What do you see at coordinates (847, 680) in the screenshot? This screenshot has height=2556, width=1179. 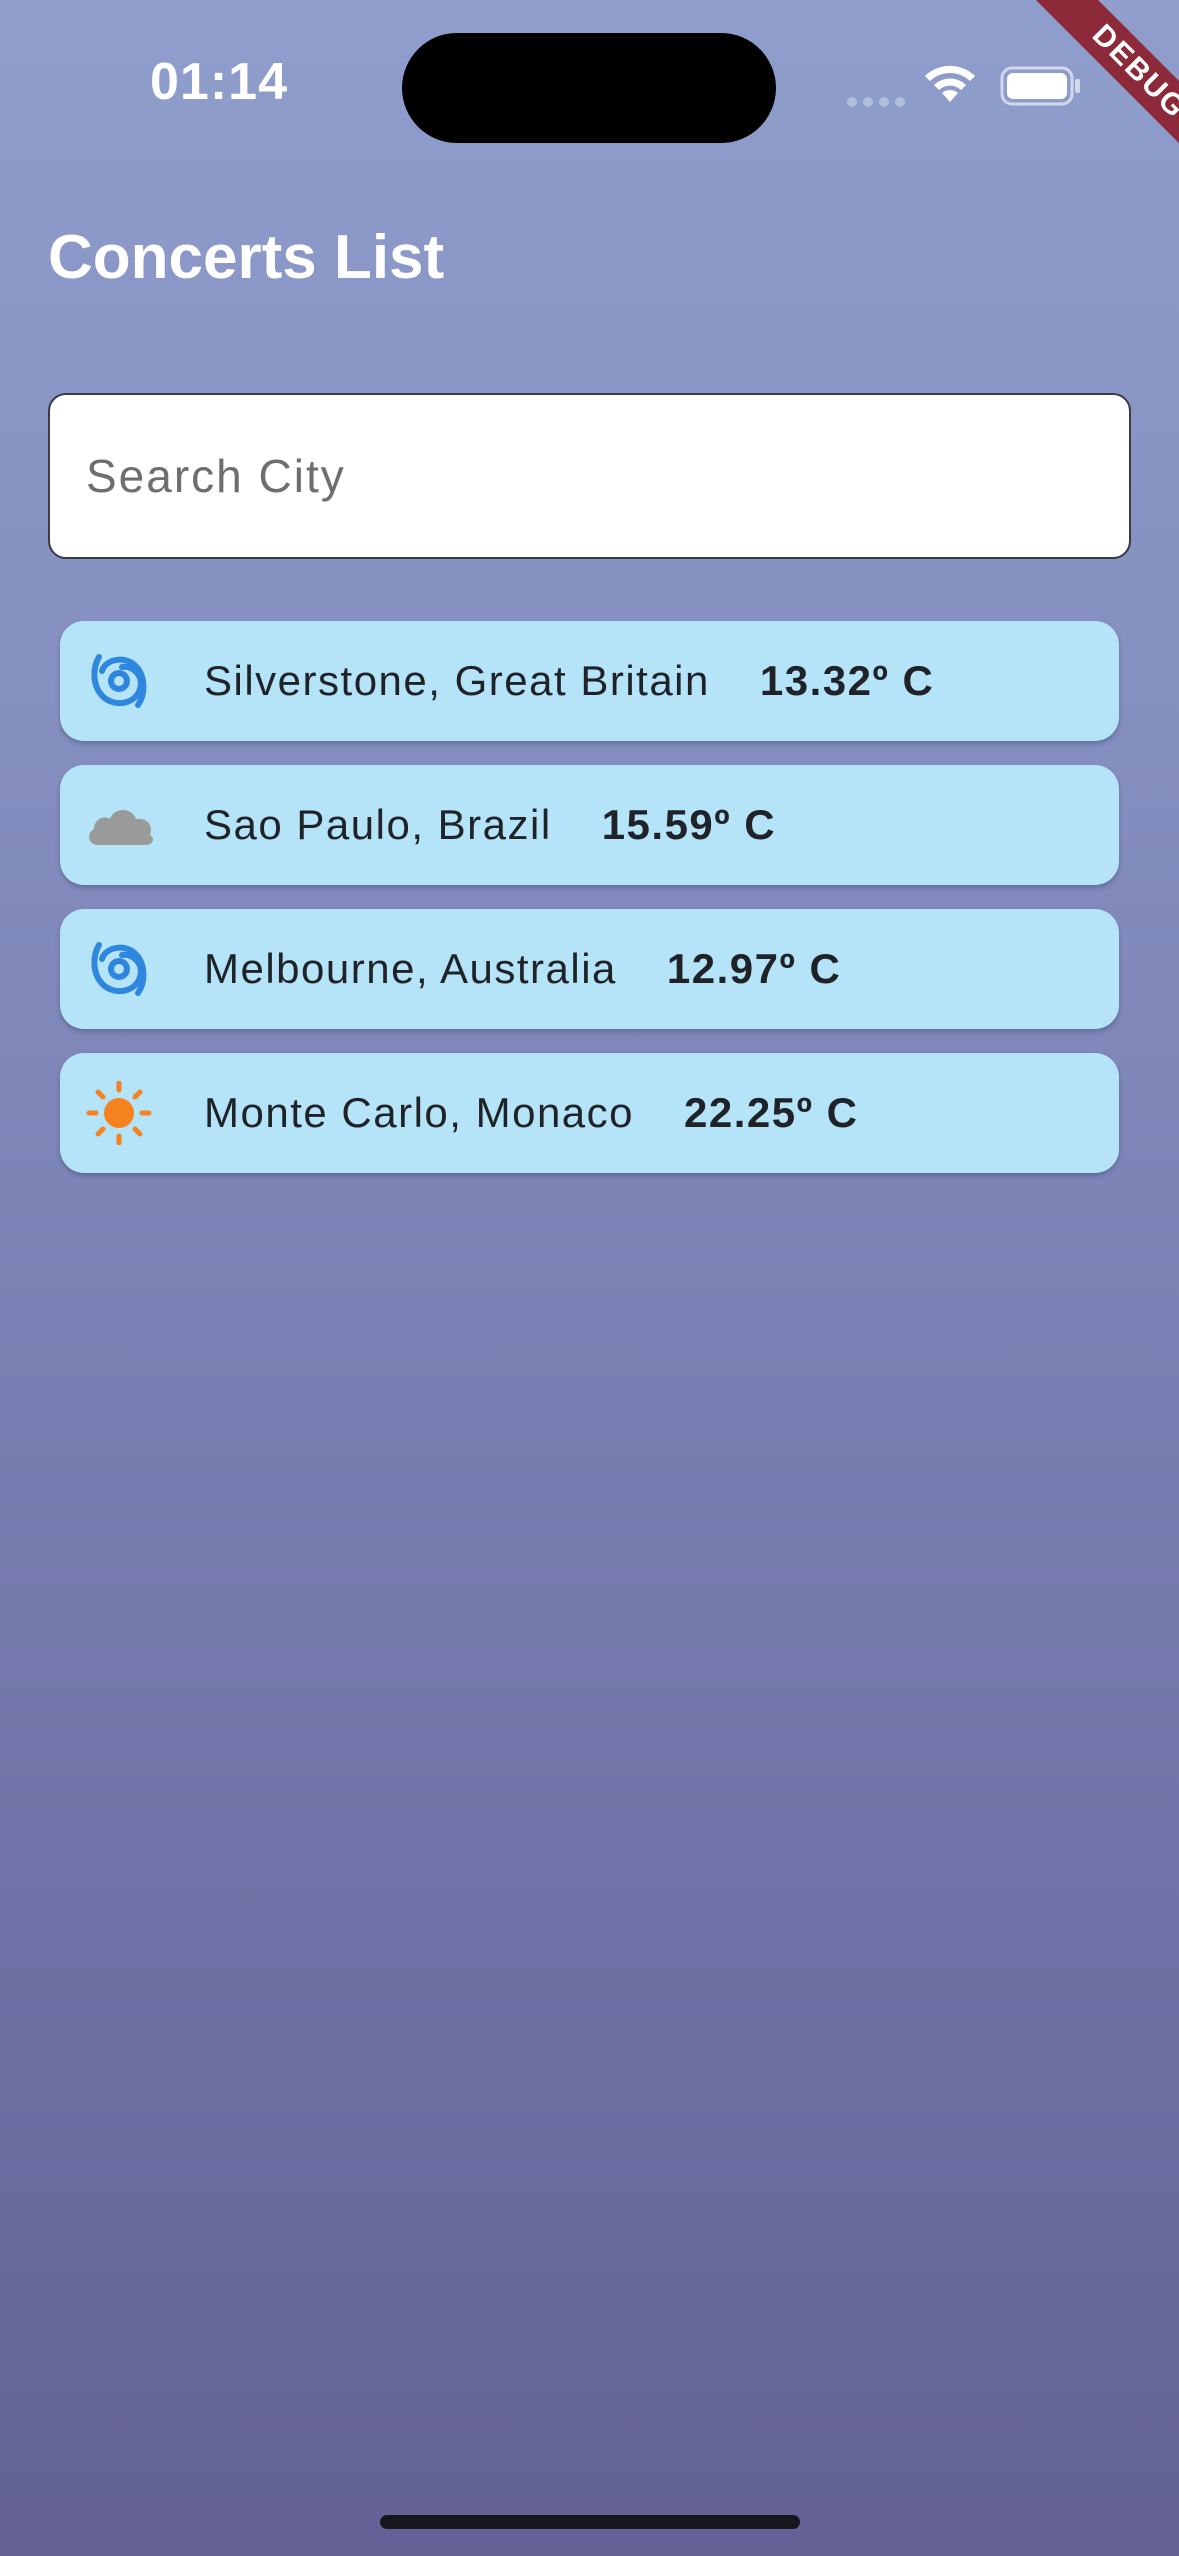 I see `concert-temperature: 13.32º C` at bounding box center [847, 680].